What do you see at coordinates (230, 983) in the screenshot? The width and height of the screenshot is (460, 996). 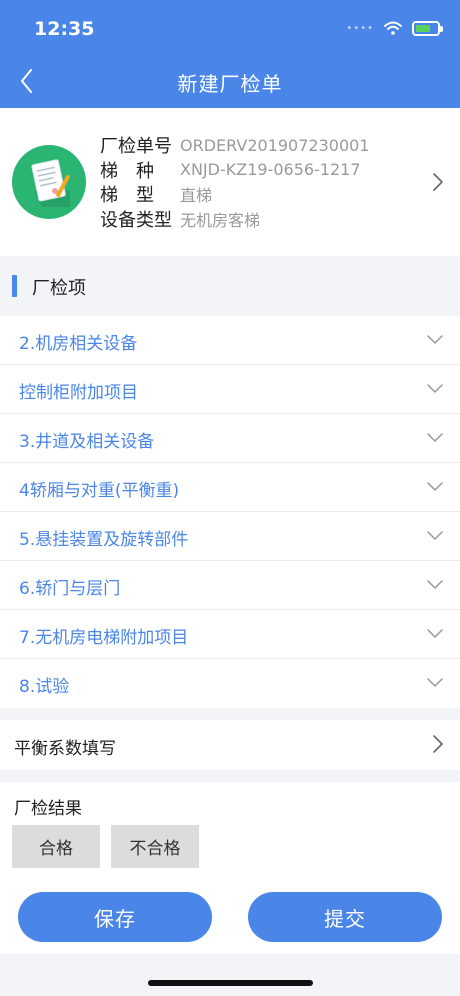 I see `home-indicator` at bounding box center [230, 983].